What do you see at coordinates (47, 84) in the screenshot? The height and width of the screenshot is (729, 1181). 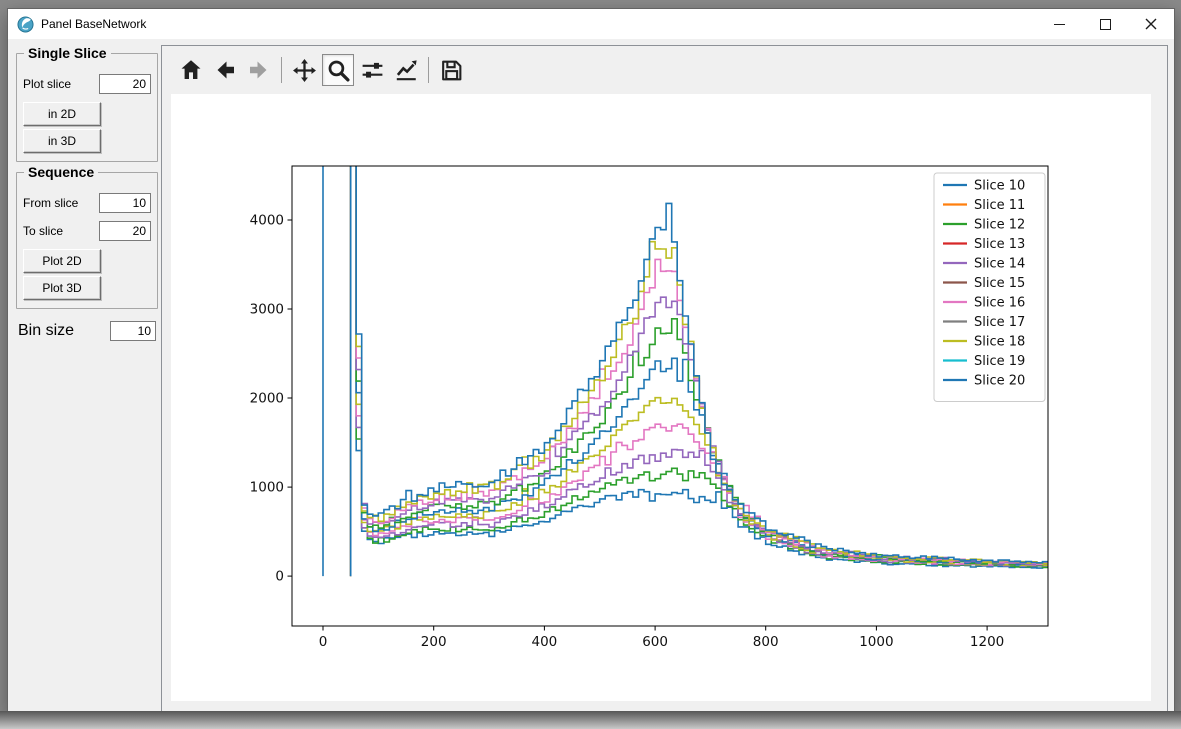 I see `plot-slice-label: Plot slice` at bounding box center [47, 84].